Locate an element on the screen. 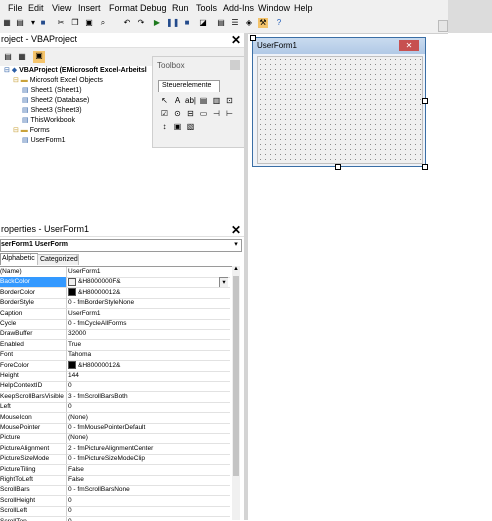 The image size is (492, 521). property-value: Tahoma is located at coordinates (148, 355).